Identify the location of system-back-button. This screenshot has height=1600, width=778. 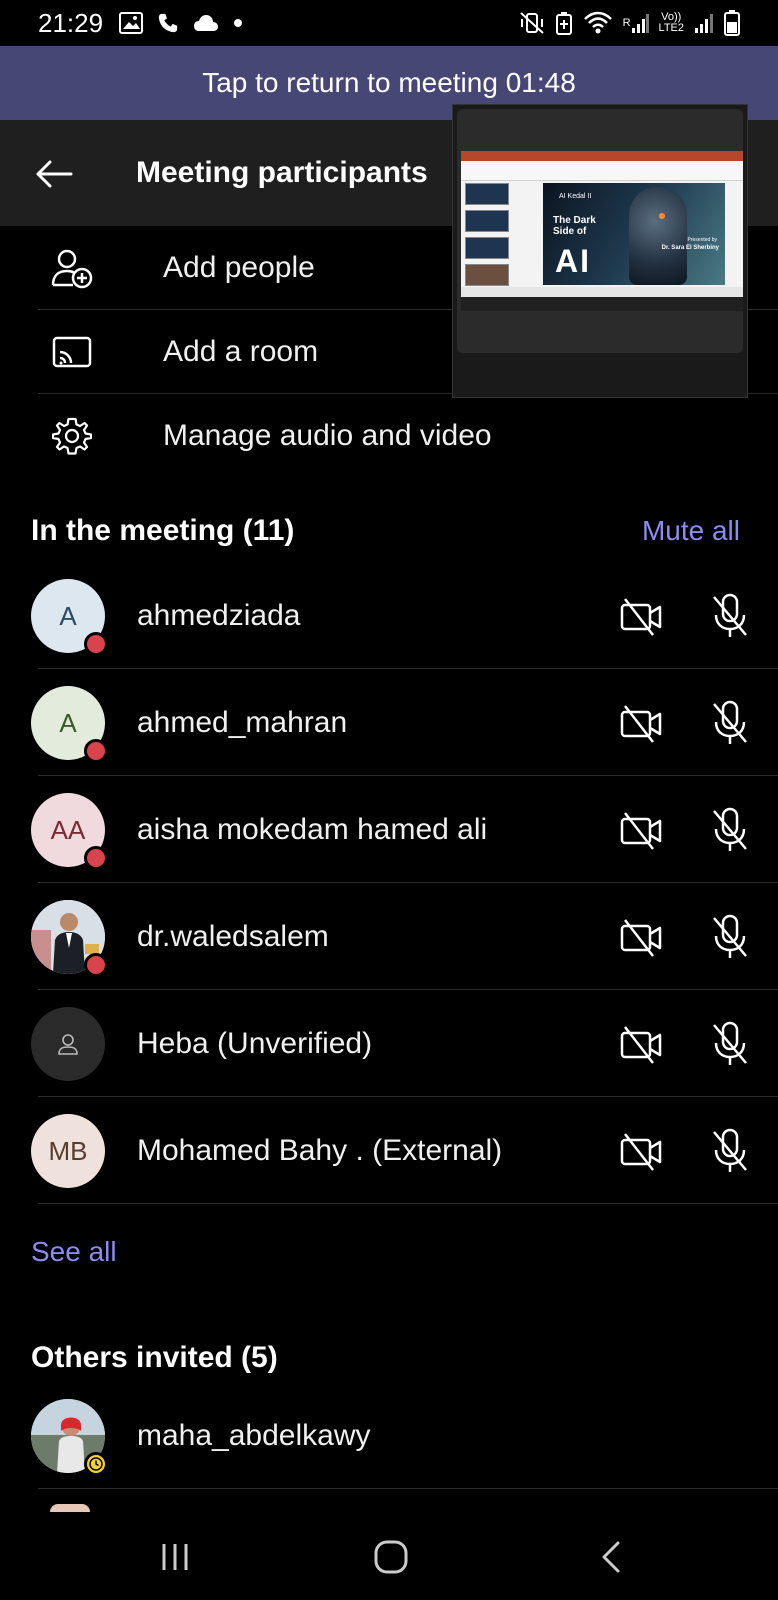
(611, 1557).